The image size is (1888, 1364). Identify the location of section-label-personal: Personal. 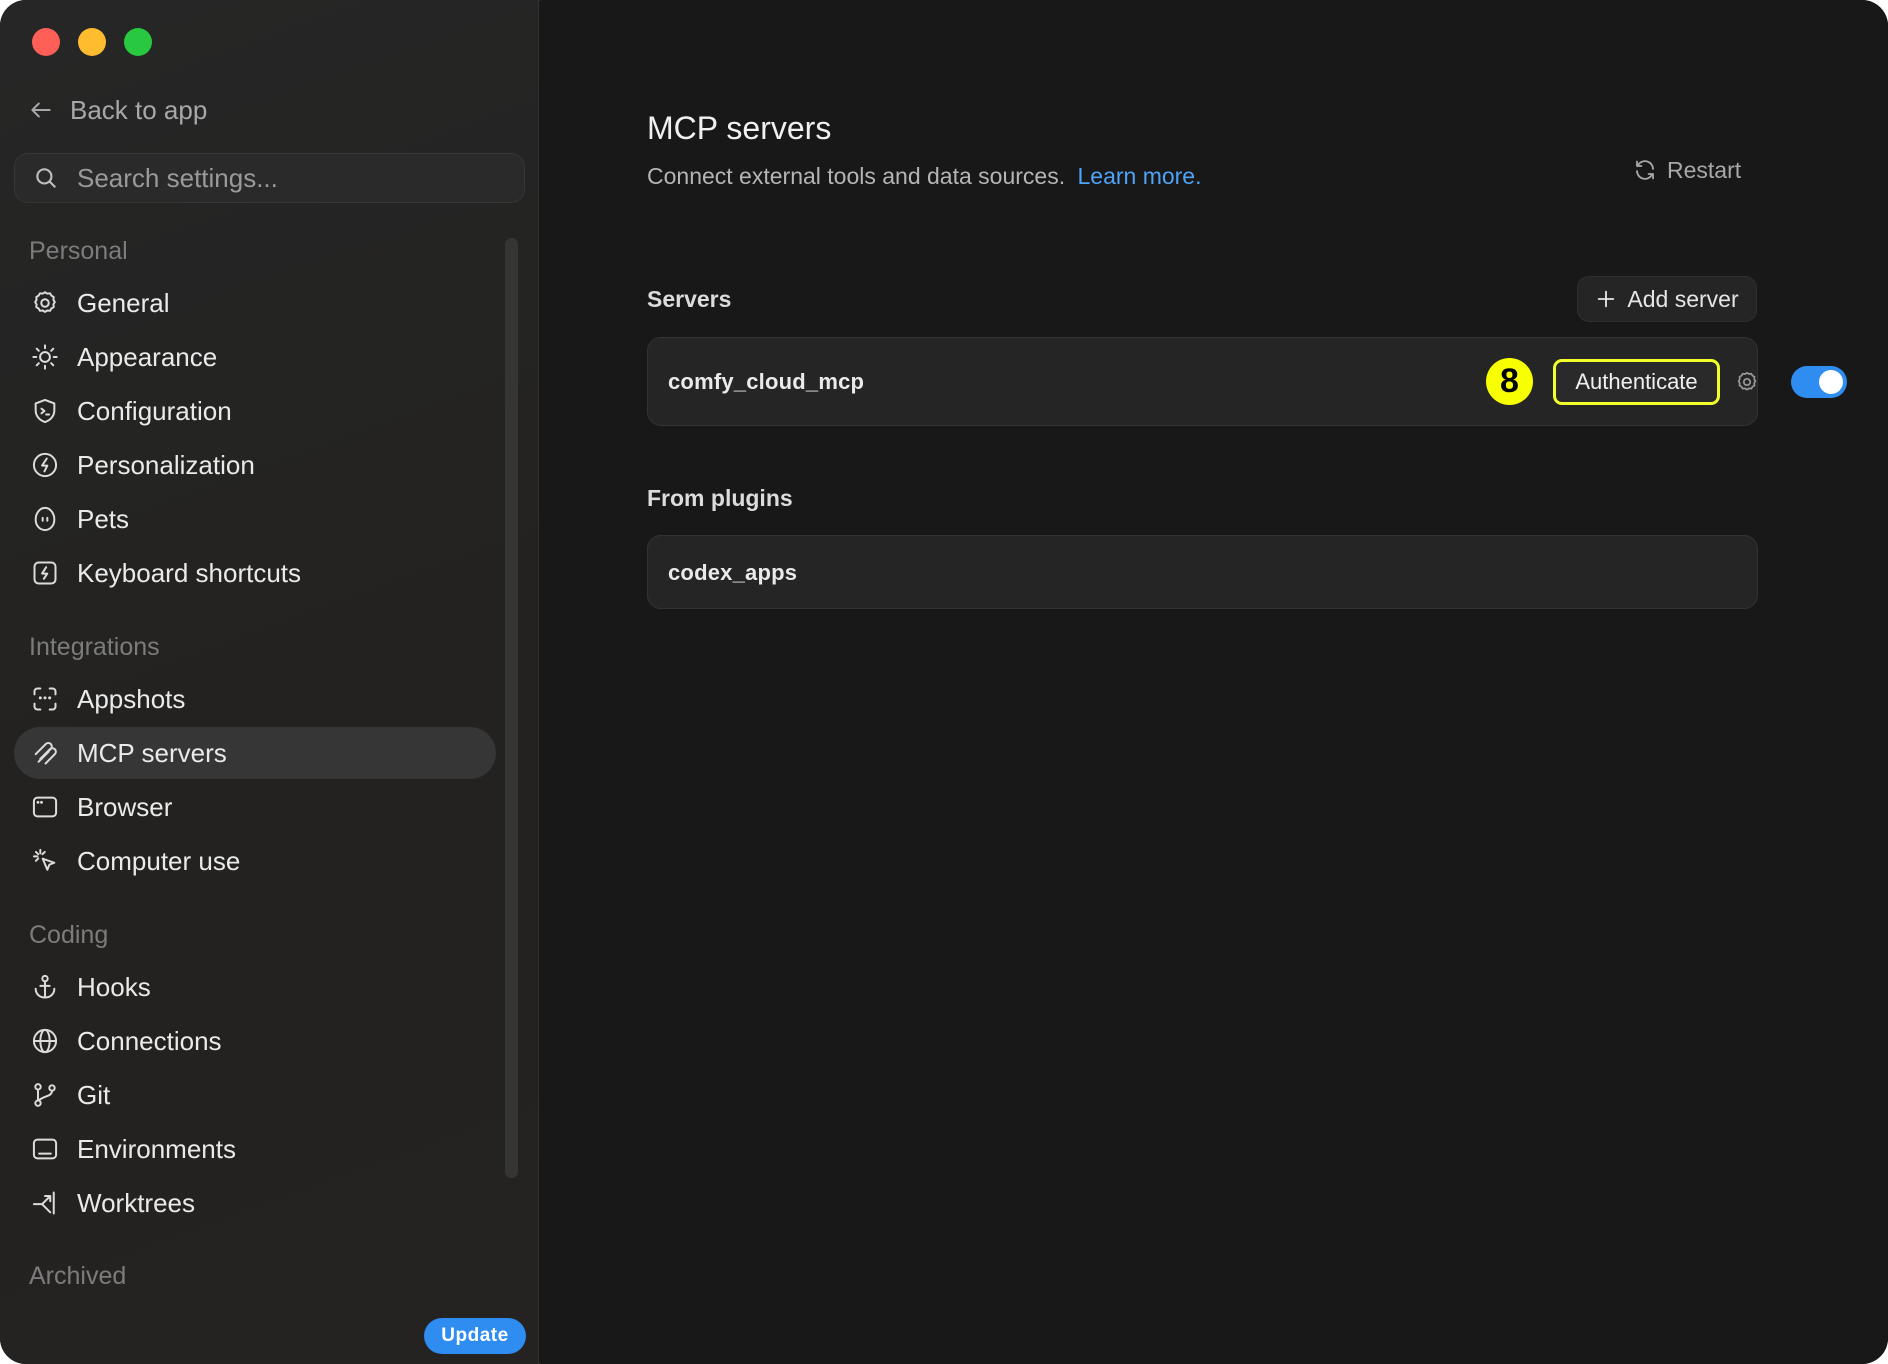
(78, 251).